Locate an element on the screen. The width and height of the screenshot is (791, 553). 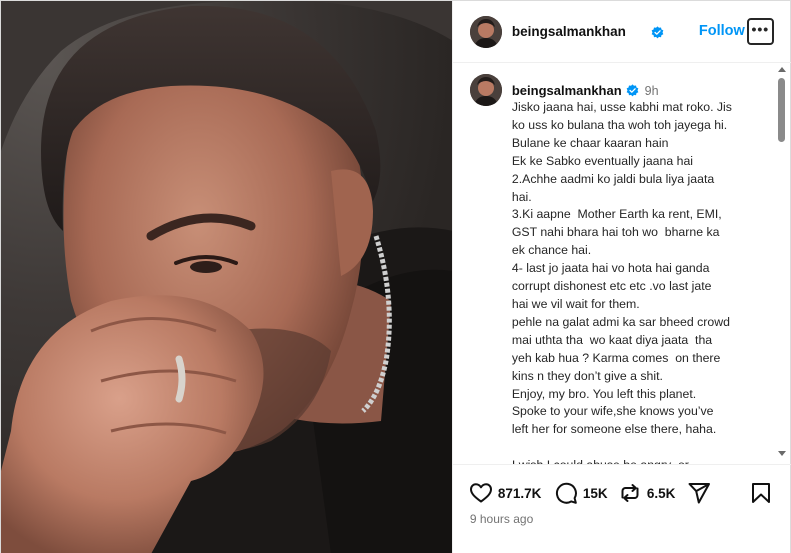
post-actions: 871.7K 15K 6.5K 9 hours ago is located at coordinates (621, 508).